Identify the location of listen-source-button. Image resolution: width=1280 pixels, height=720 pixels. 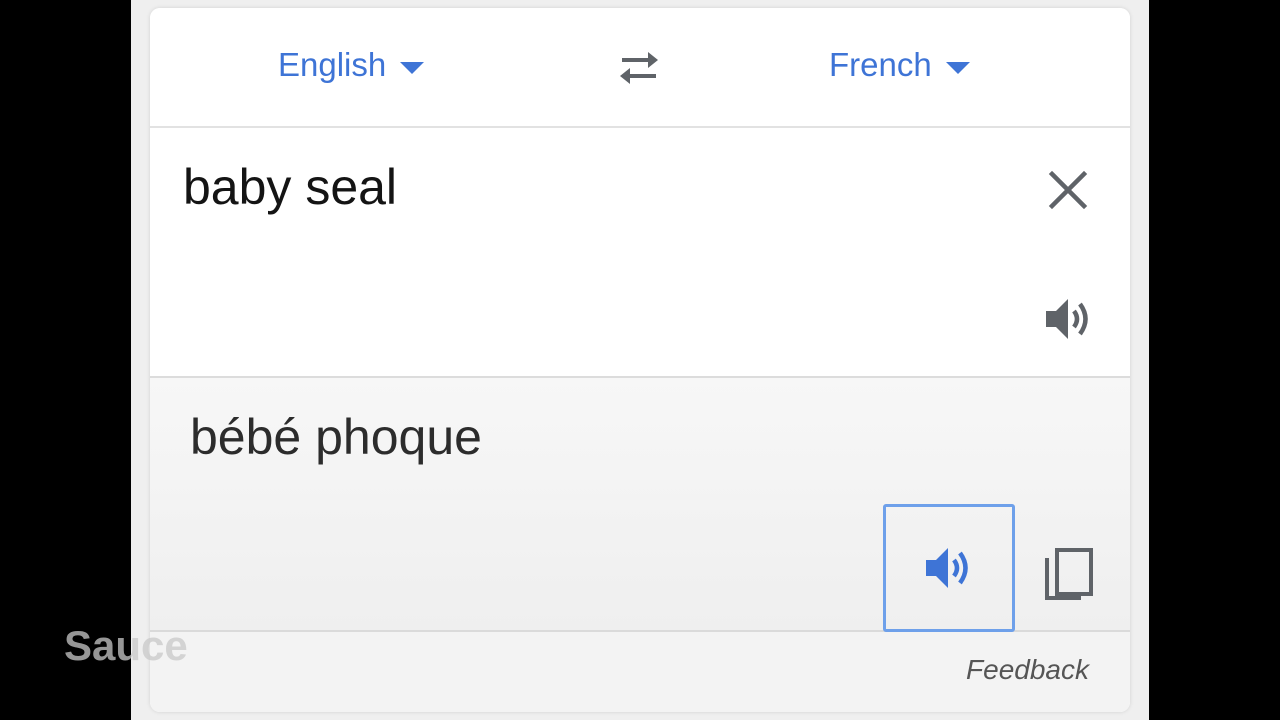
(1069, 319).